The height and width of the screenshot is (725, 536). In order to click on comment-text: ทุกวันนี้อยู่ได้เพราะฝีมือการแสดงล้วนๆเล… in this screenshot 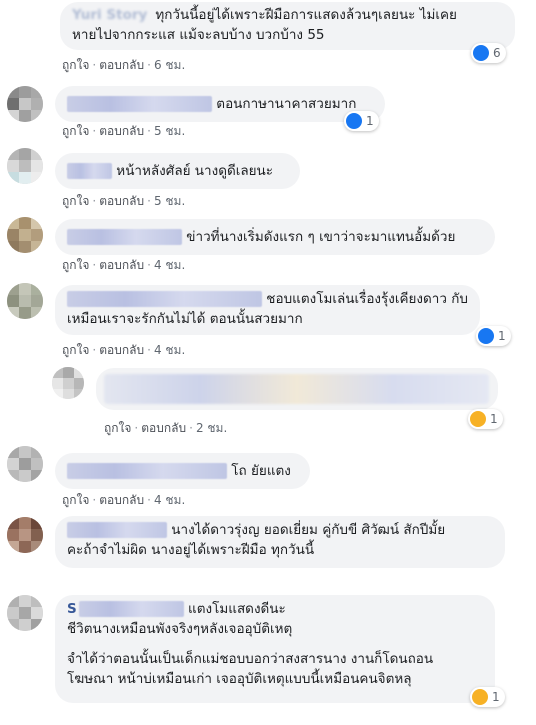, I will do `click(306, 15)`.